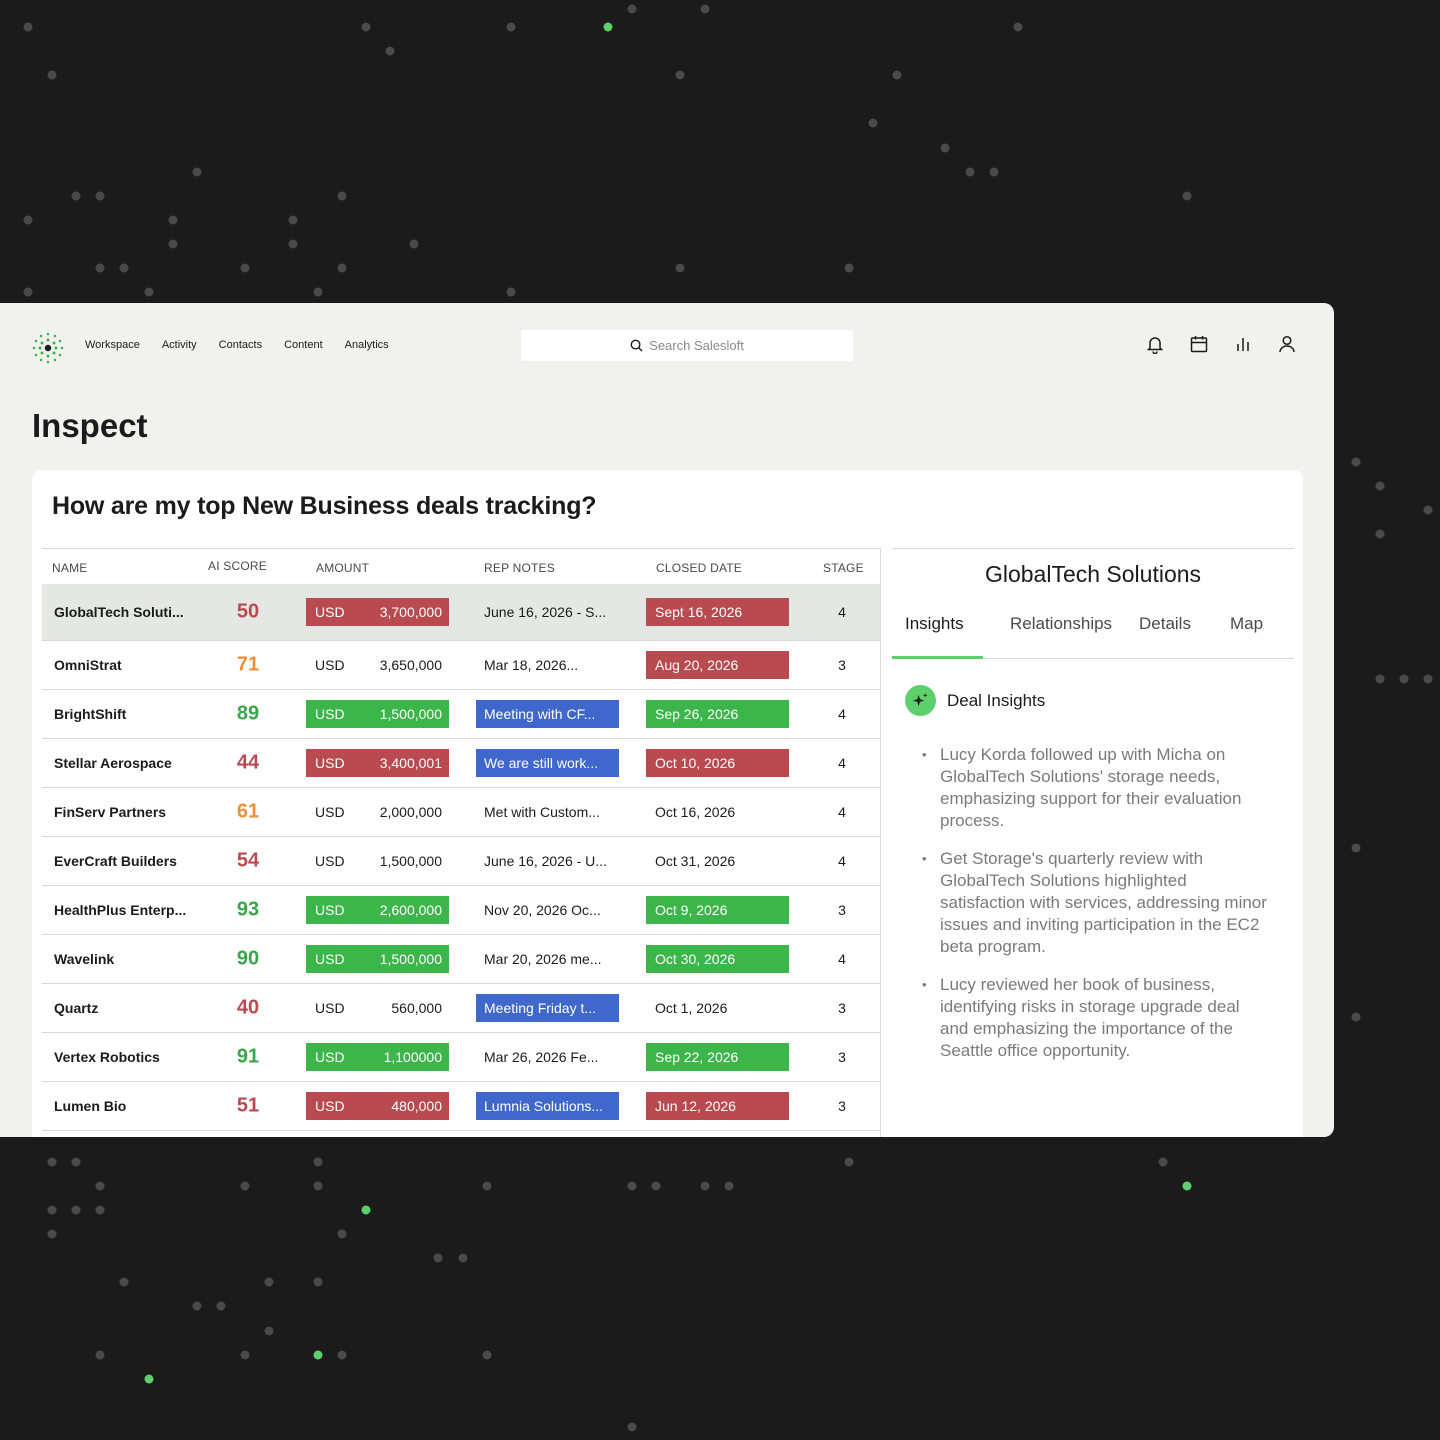 Image resolution: width=1440 pixels, height=1440 pixels. Describe the element at coordinates (934, 624) in the screenshot. I see `tab-insights: Insights` at that location.